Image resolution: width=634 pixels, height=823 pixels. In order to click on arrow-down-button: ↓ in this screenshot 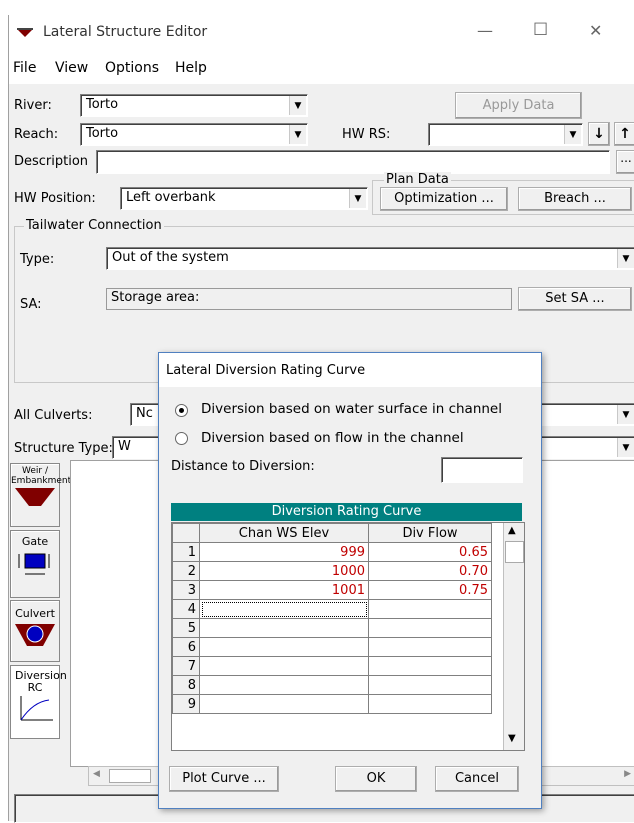, I will do `click(599, 134)`.